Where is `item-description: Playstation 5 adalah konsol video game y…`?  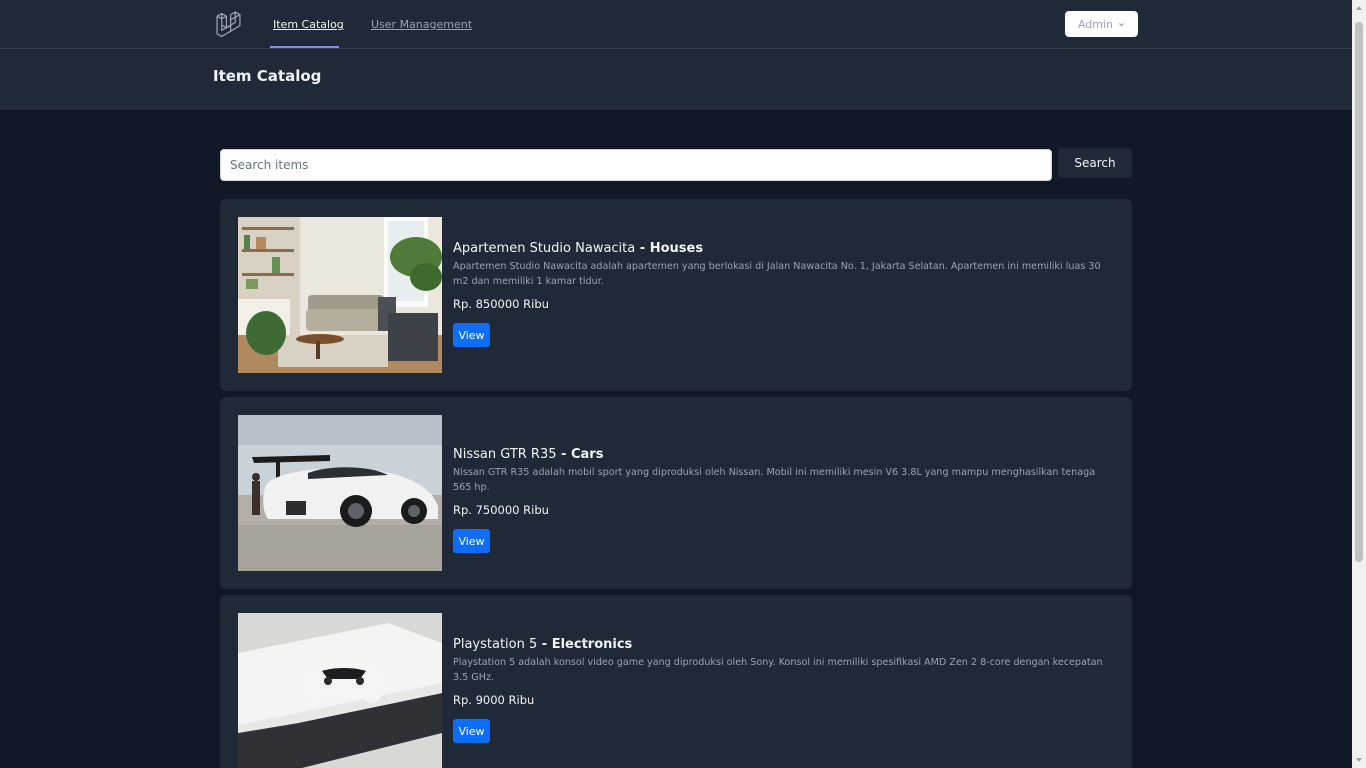 item-description: Playstation 5 adalah konsol video game y… is located at coordinates (778, 670).